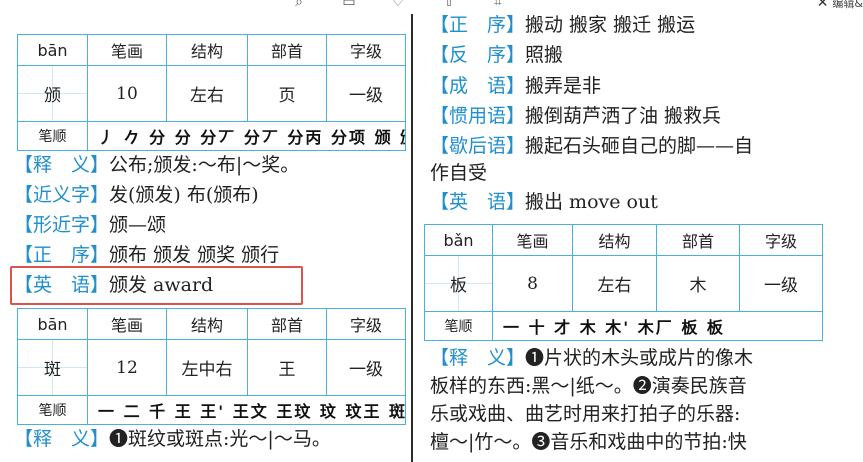  I want to click on entry-order-right: 【正 序】搬动 搬家 搬迁 搬运, so click(563, 25).